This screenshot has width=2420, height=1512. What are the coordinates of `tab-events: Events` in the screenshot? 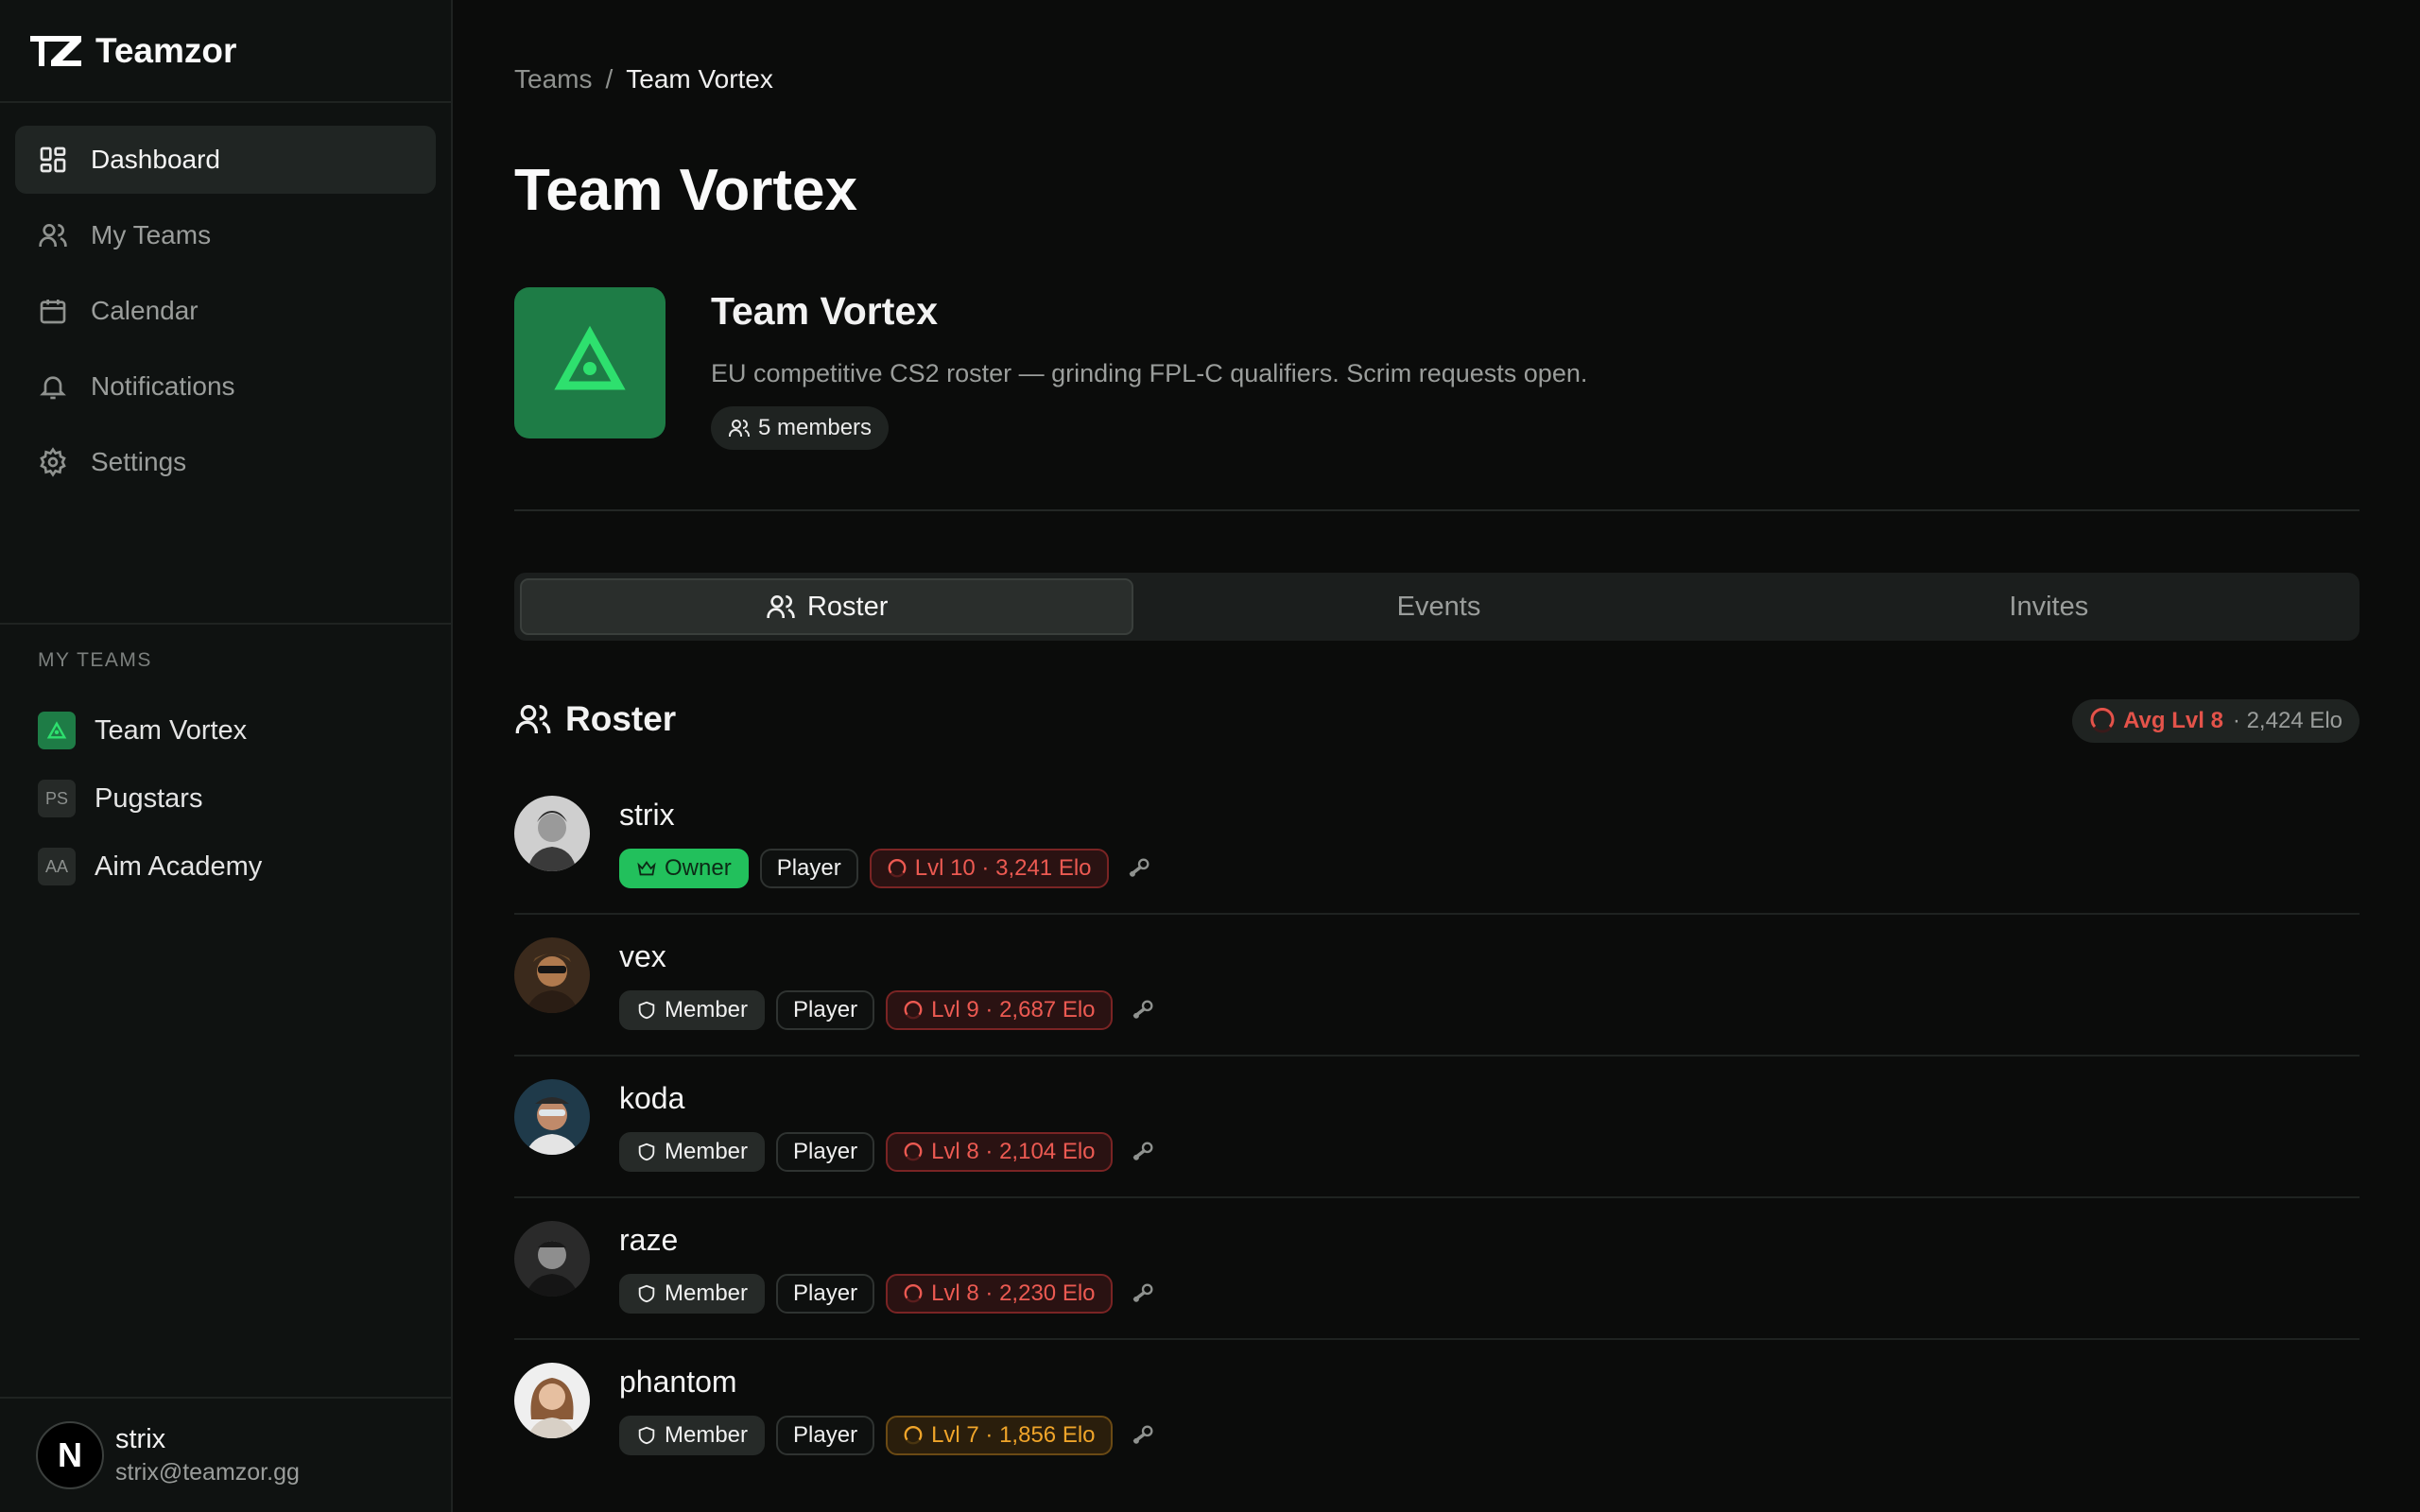 It's located at (1438, 606).